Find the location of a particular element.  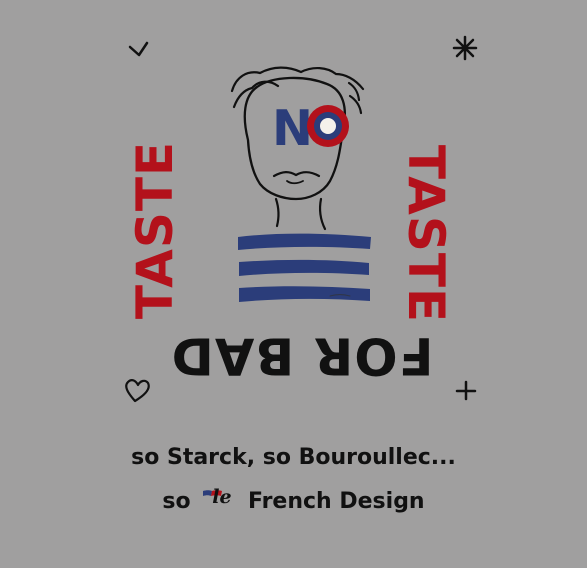

caption-line-2: so le French Design is located at coordinates (293, 500).